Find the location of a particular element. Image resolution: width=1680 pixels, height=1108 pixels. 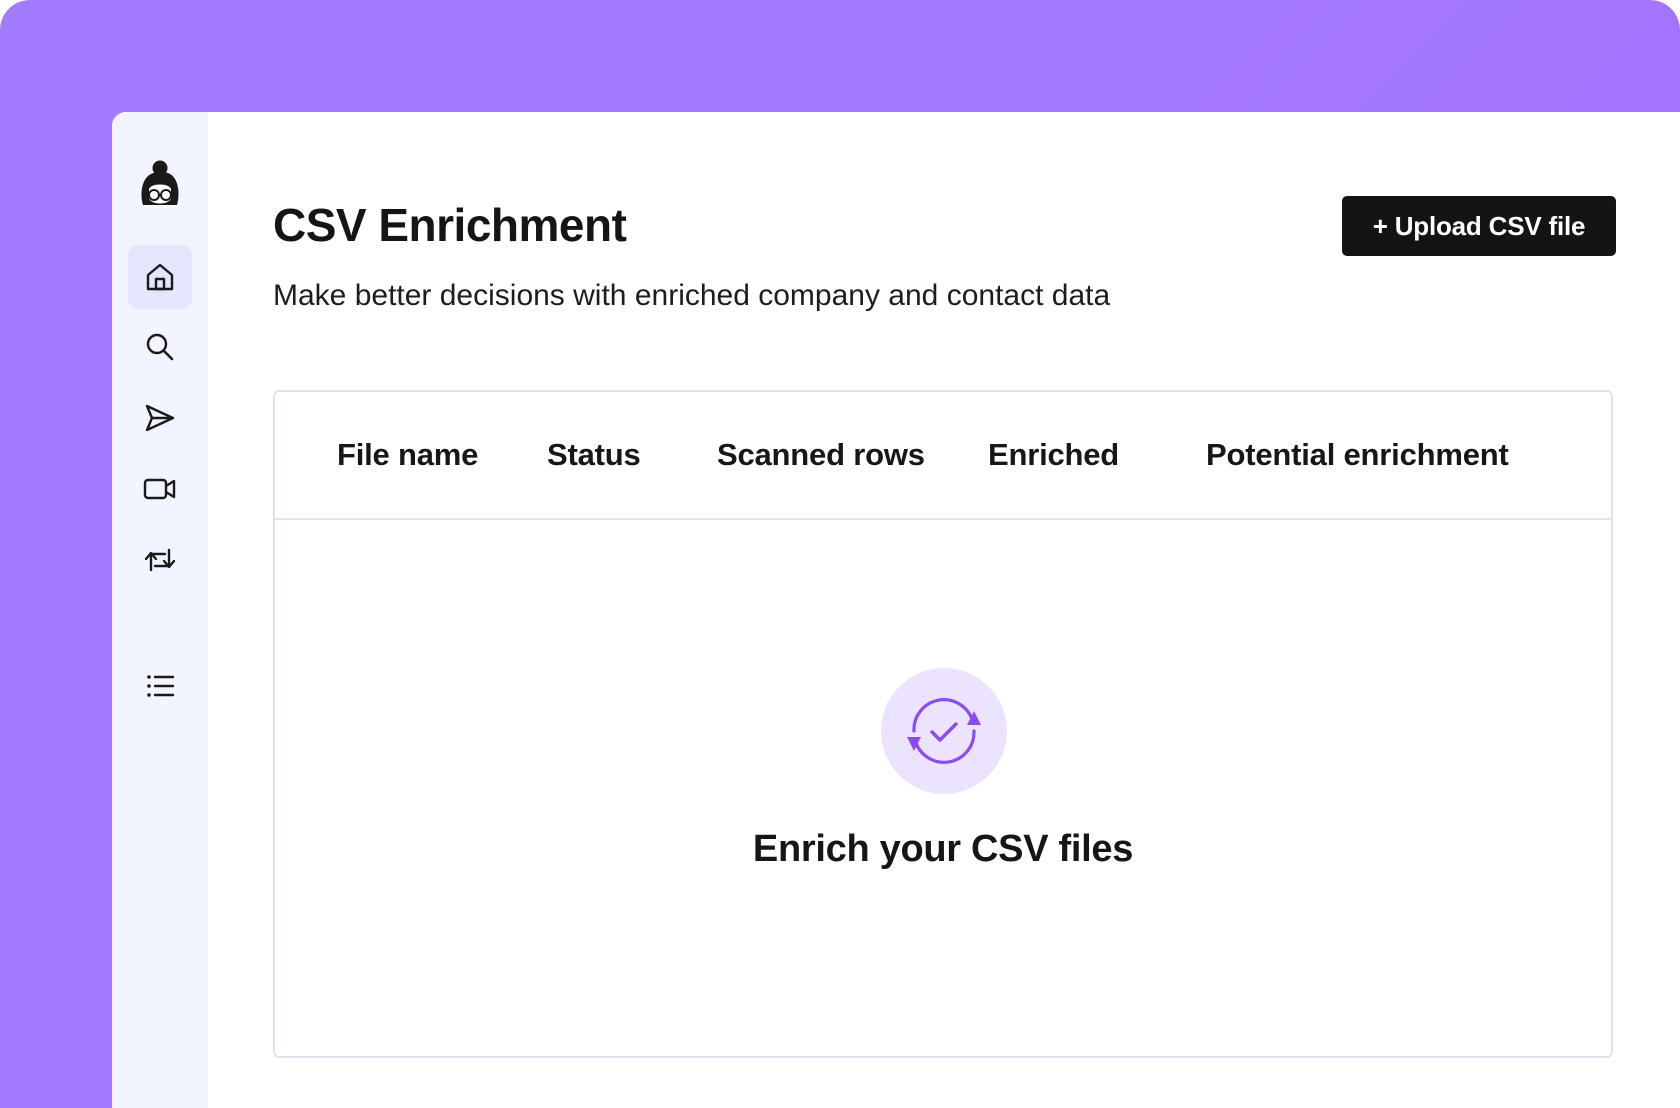

sidebar is located at coordinates (160, 610).